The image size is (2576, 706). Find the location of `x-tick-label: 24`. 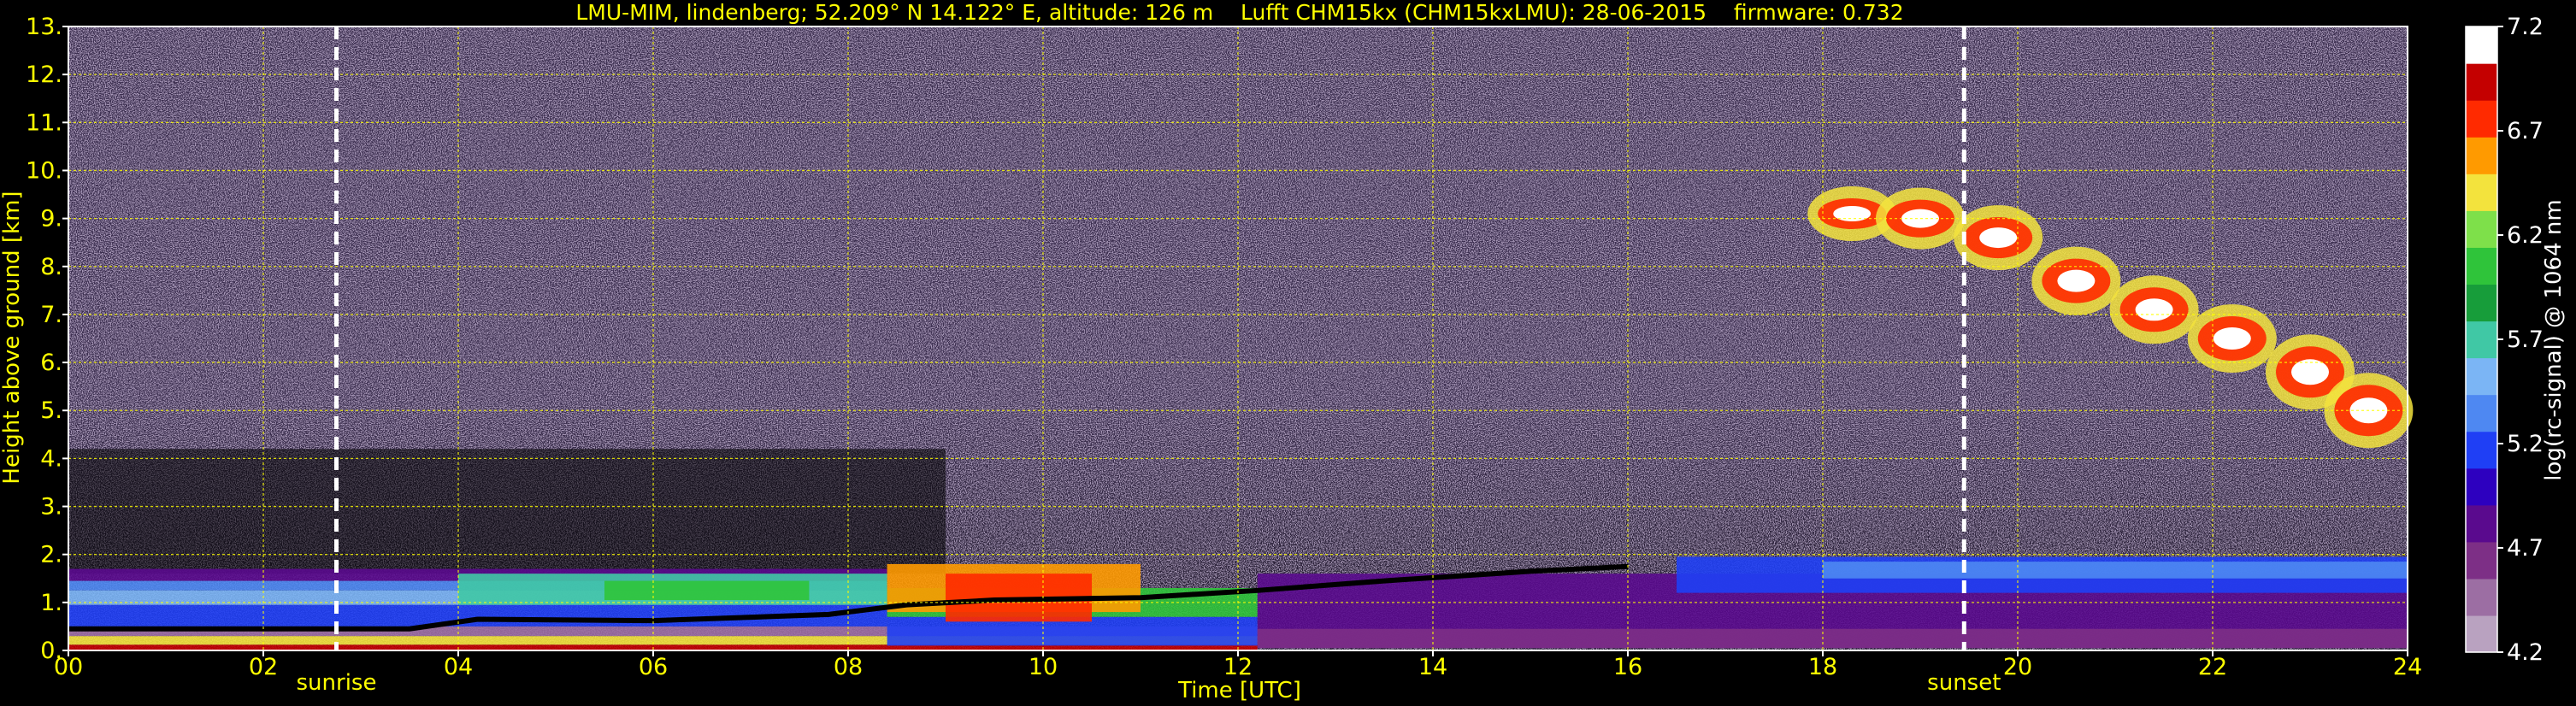

x-tick-label: 24 is located at coordinates (2407, 667).